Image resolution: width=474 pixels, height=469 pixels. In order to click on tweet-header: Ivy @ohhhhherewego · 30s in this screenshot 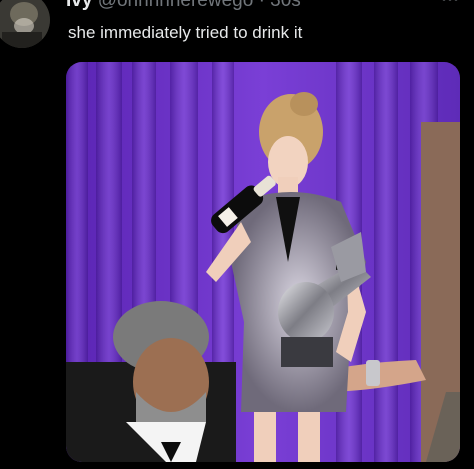, I will do `click(183, 6)`.